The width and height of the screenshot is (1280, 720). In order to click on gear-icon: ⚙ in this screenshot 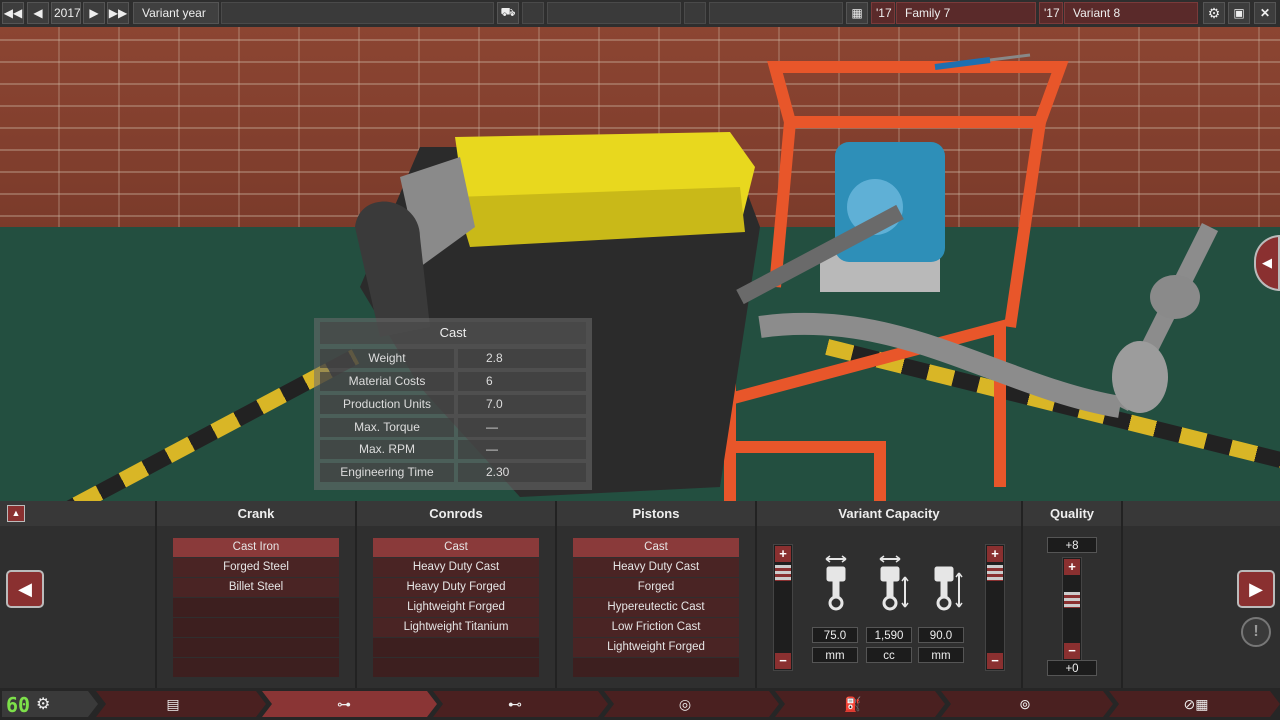, I will do `click(1214, 13)`.